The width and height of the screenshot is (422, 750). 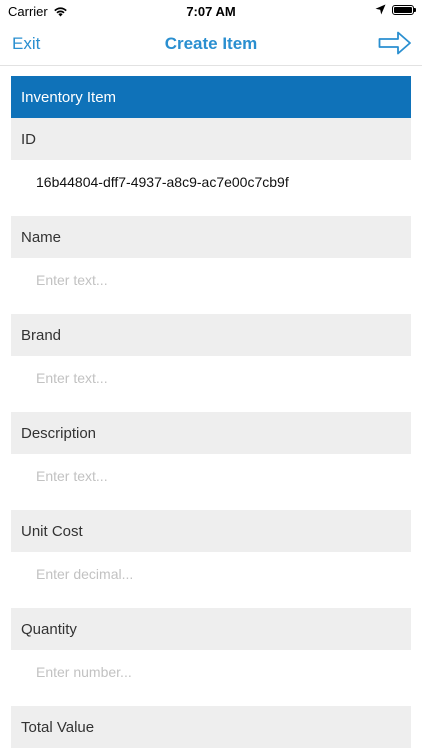 I want to click on brand-label: Brand, so click(x=211, y=335).